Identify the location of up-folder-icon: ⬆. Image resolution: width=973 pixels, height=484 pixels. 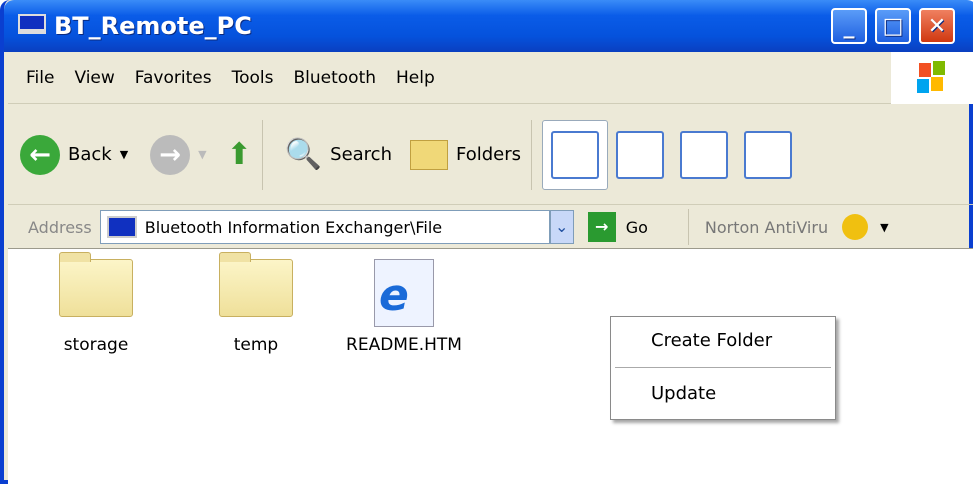
(239, 154).